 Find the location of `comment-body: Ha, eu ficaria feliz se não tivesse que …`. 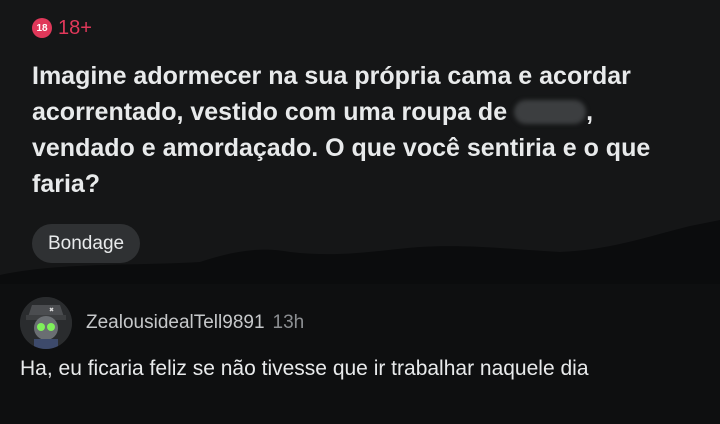

comment-body: Ha, eu ficaria feliz se não tivesse que … is located at coordinates (304, 368).